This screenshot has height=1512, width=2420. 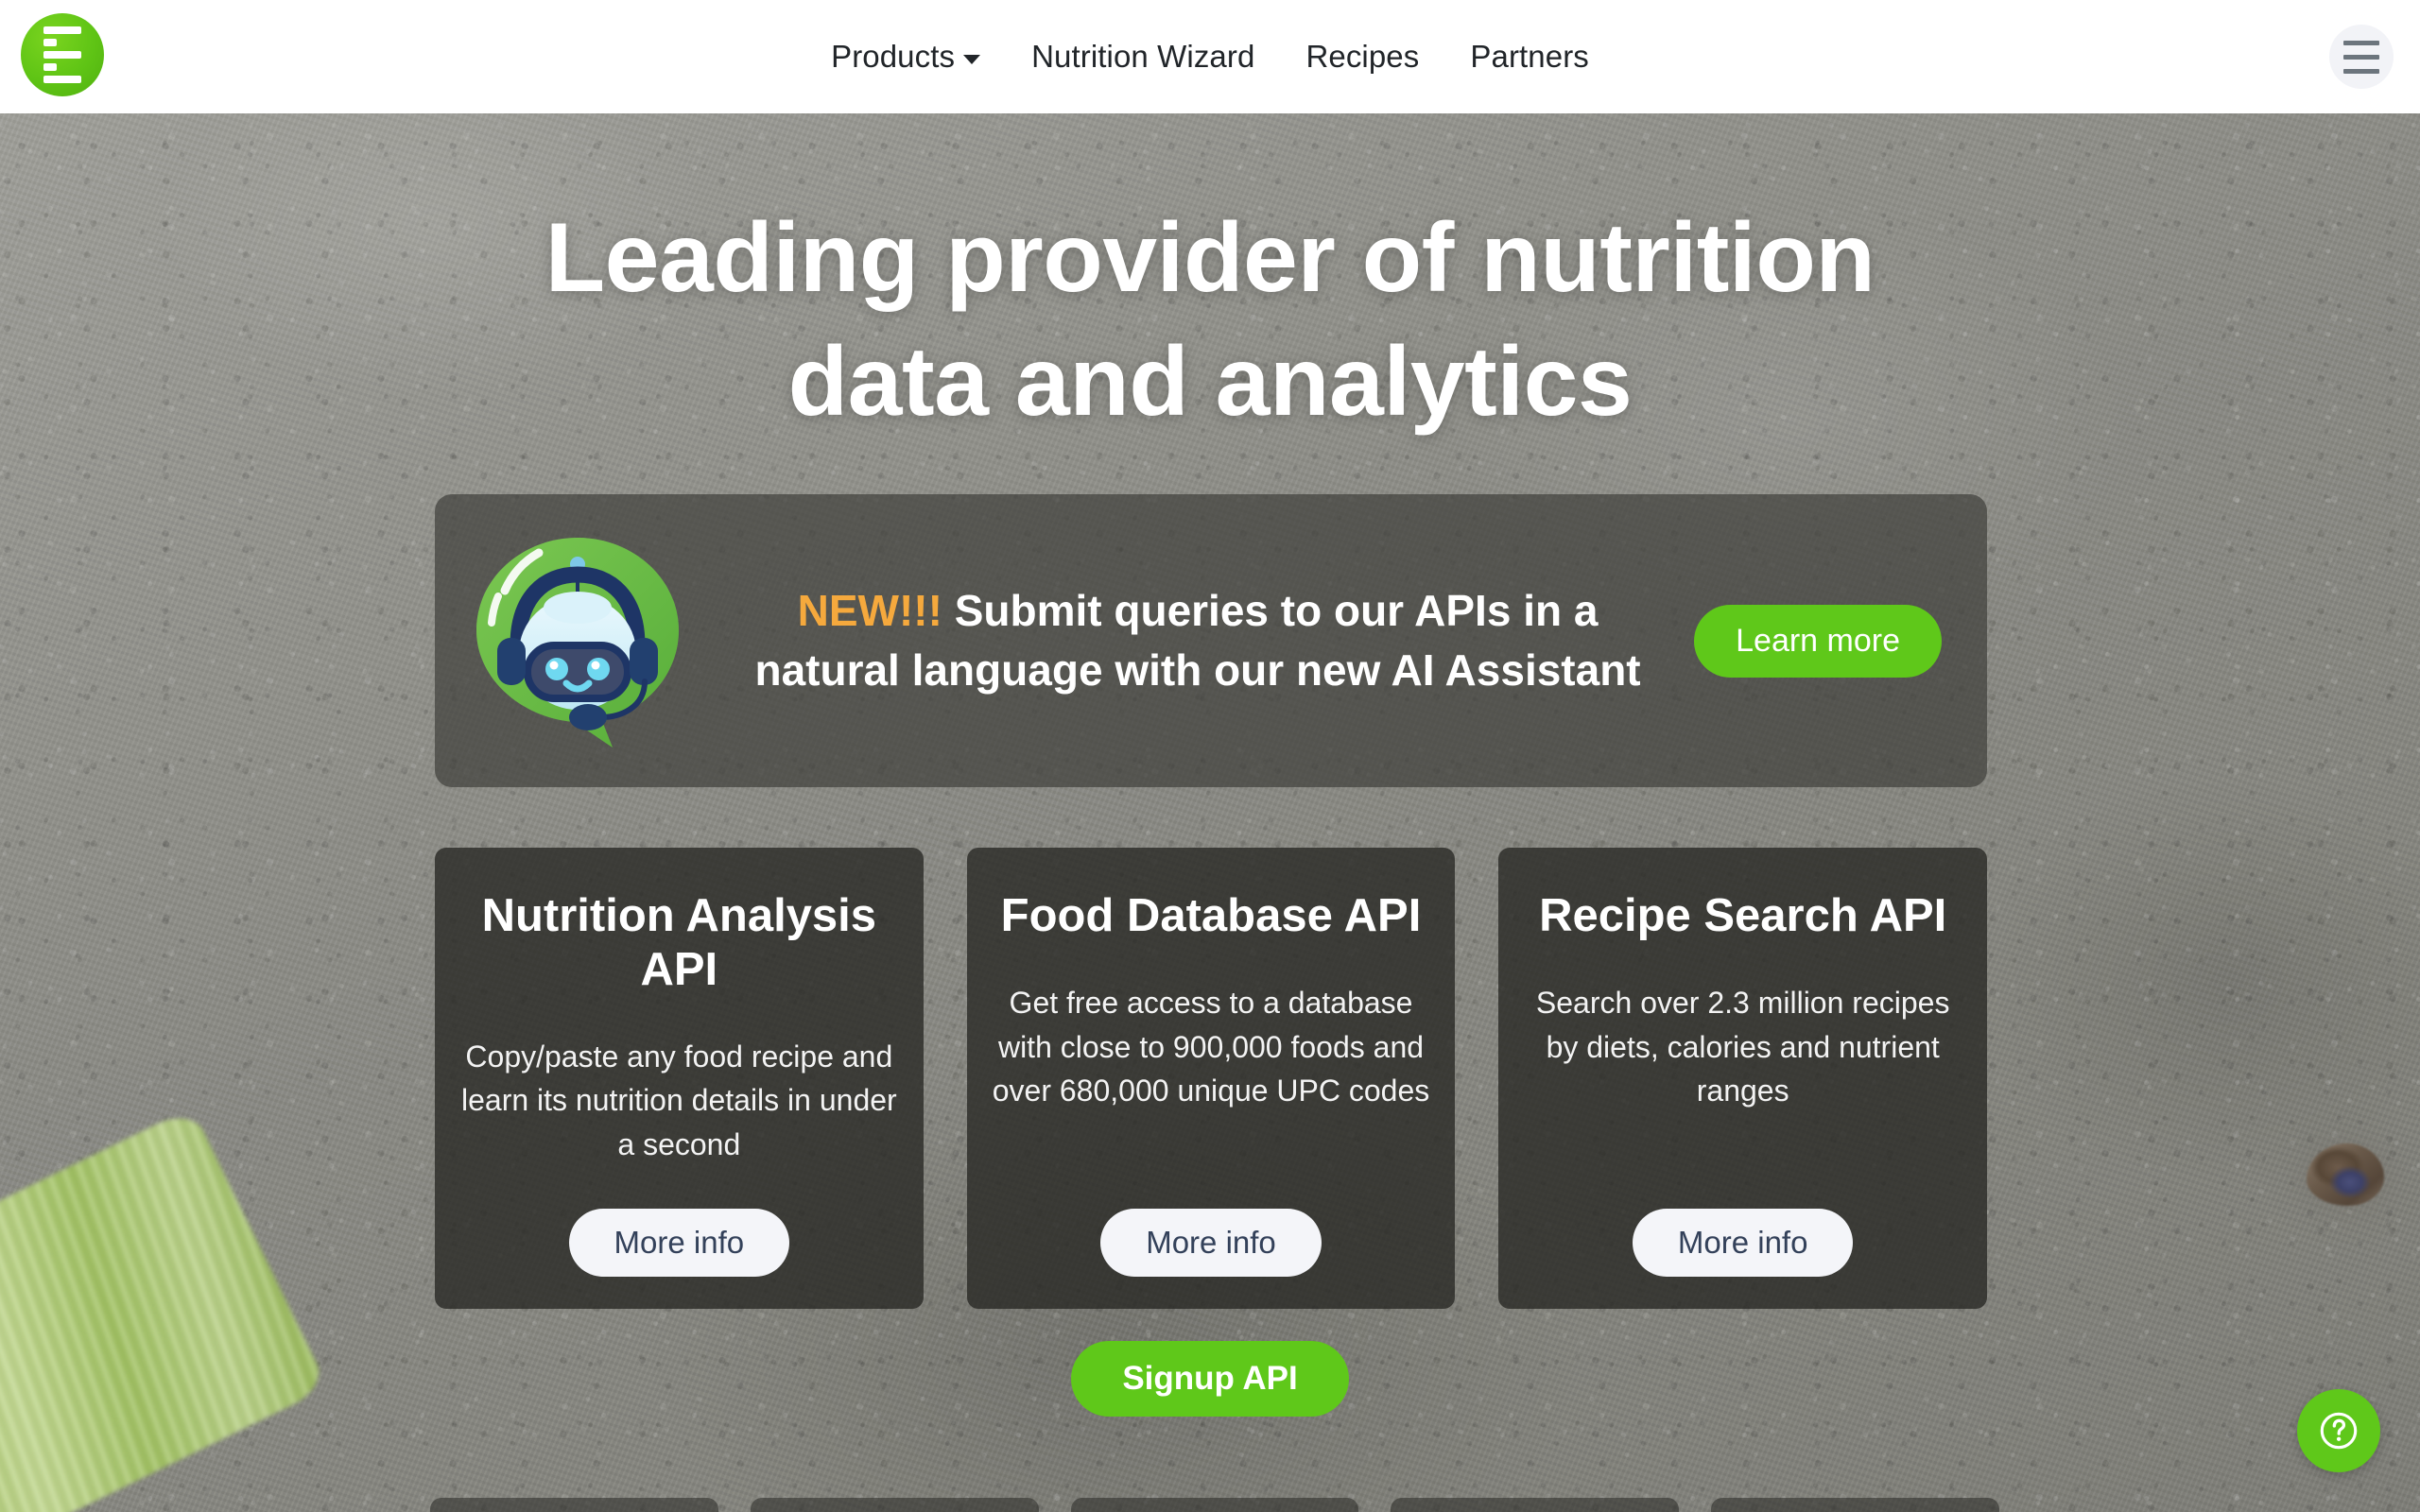 I want to click on nav-link-products: Products, so click(x=906, y=57).